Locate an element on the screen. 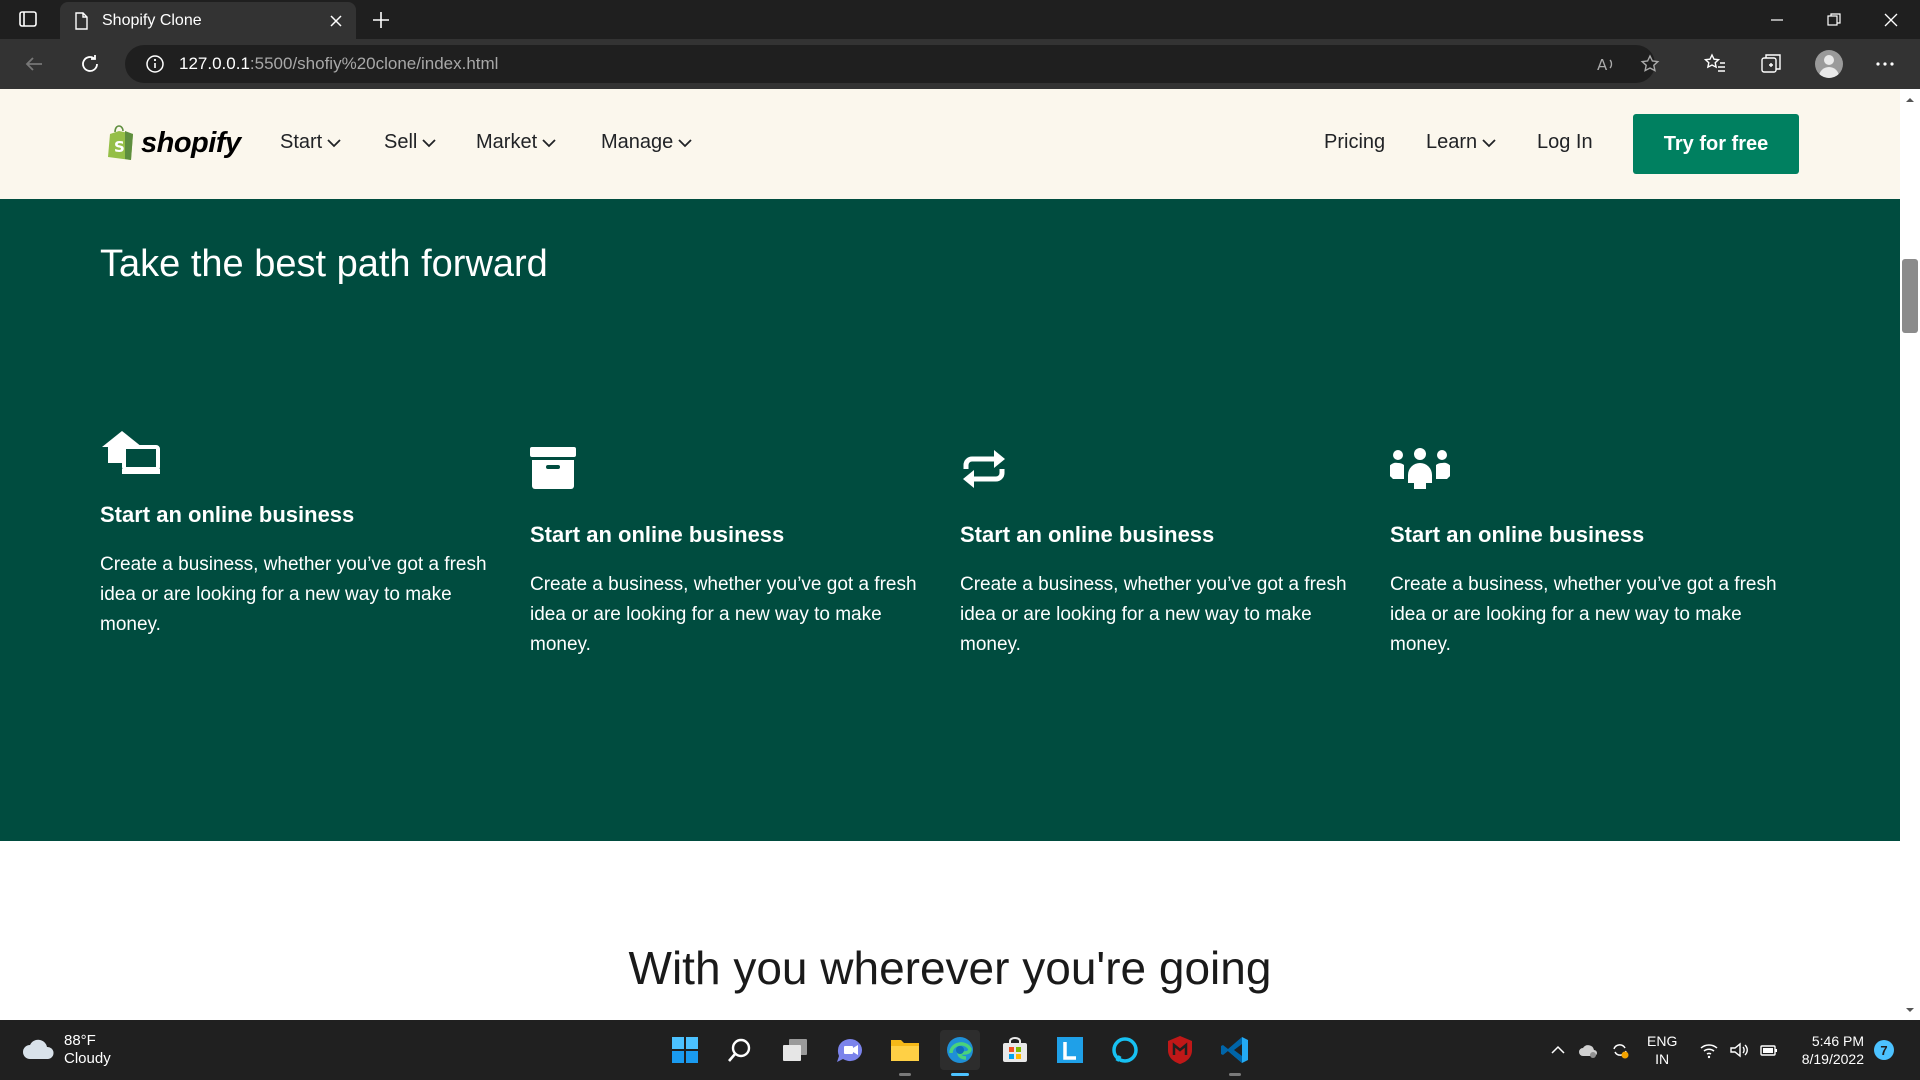 Image resolution: width=1920 pixels, height=1080 pixels. browser-tab-strip: Shopify Clone is located at coordinates (960, 19).